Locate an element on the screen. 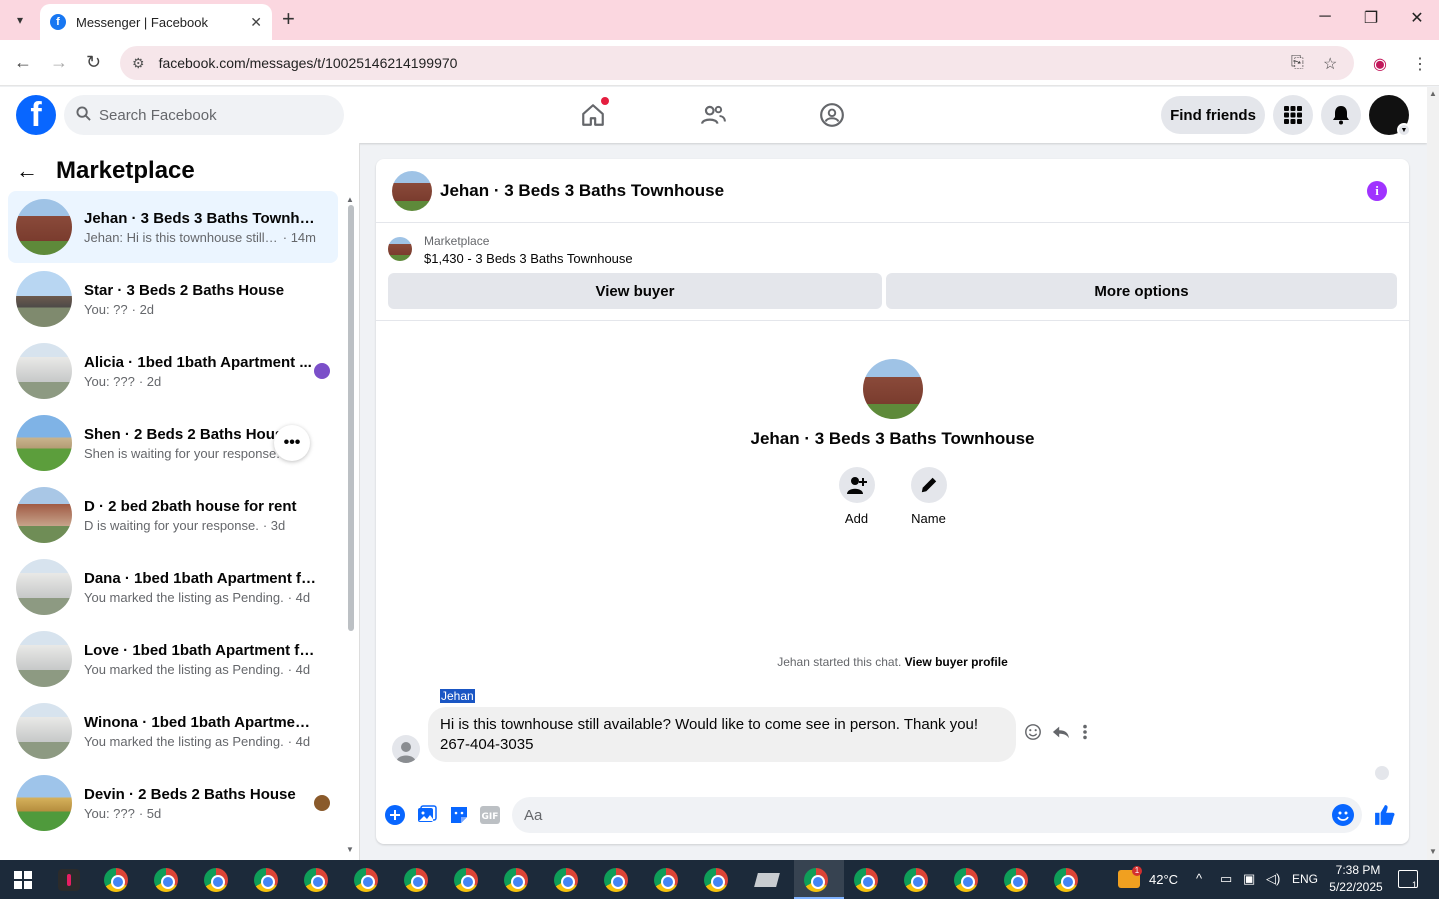 This screenshot has height=899, width=1439. view-buyer-profile-link: View buyer profile is located at coordinates (956, 662).